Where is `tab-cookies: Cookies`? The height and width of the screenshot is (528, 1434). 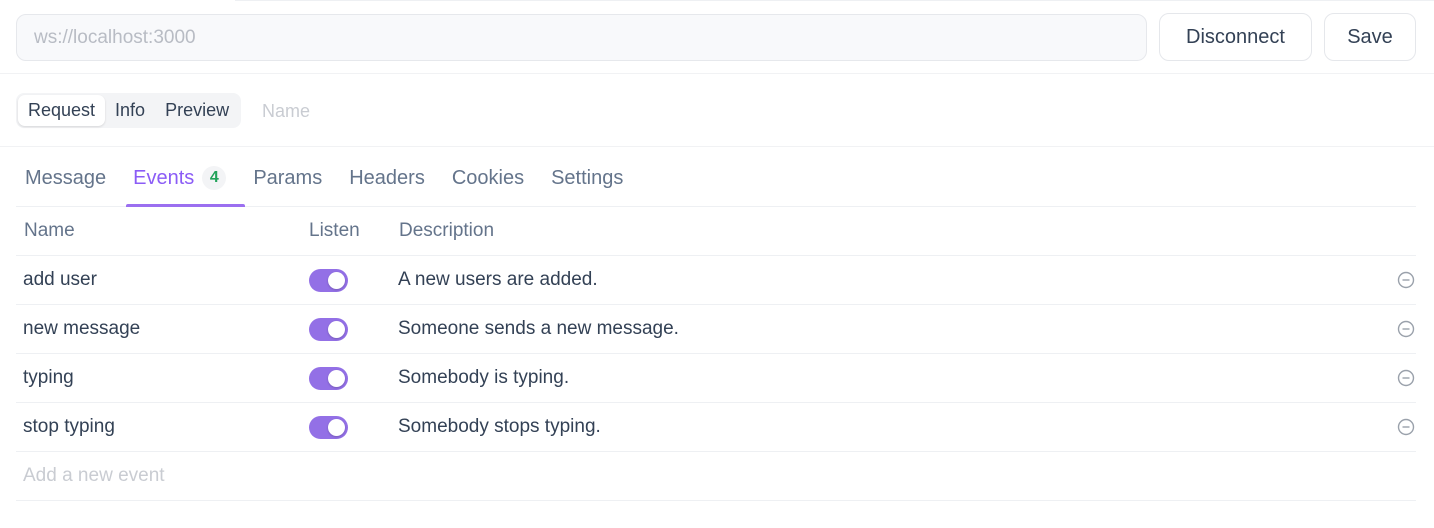
tab-cookies: Cookies is located at coordinates (488, 178).